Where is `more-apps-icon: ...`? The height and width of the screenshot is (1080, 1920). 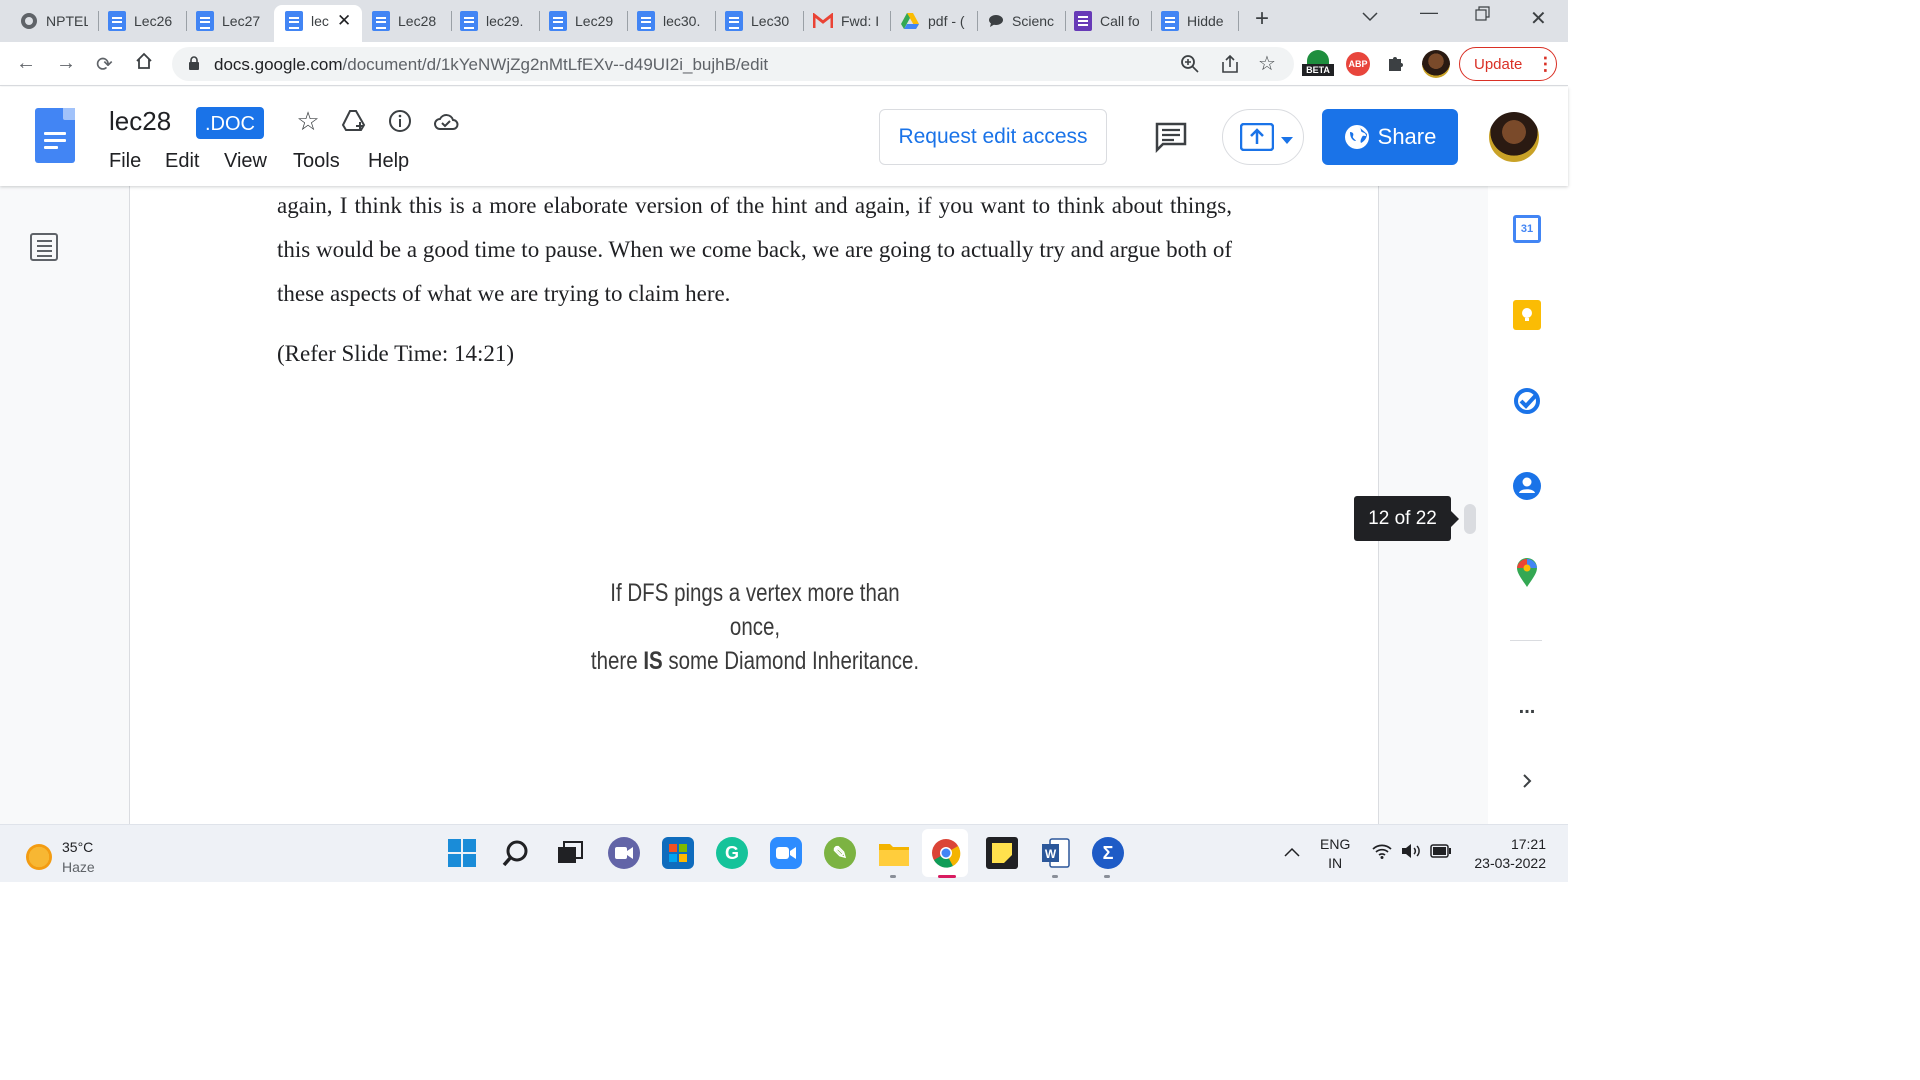 more-apps-icon: ... is located at coordinates (1527, 707).